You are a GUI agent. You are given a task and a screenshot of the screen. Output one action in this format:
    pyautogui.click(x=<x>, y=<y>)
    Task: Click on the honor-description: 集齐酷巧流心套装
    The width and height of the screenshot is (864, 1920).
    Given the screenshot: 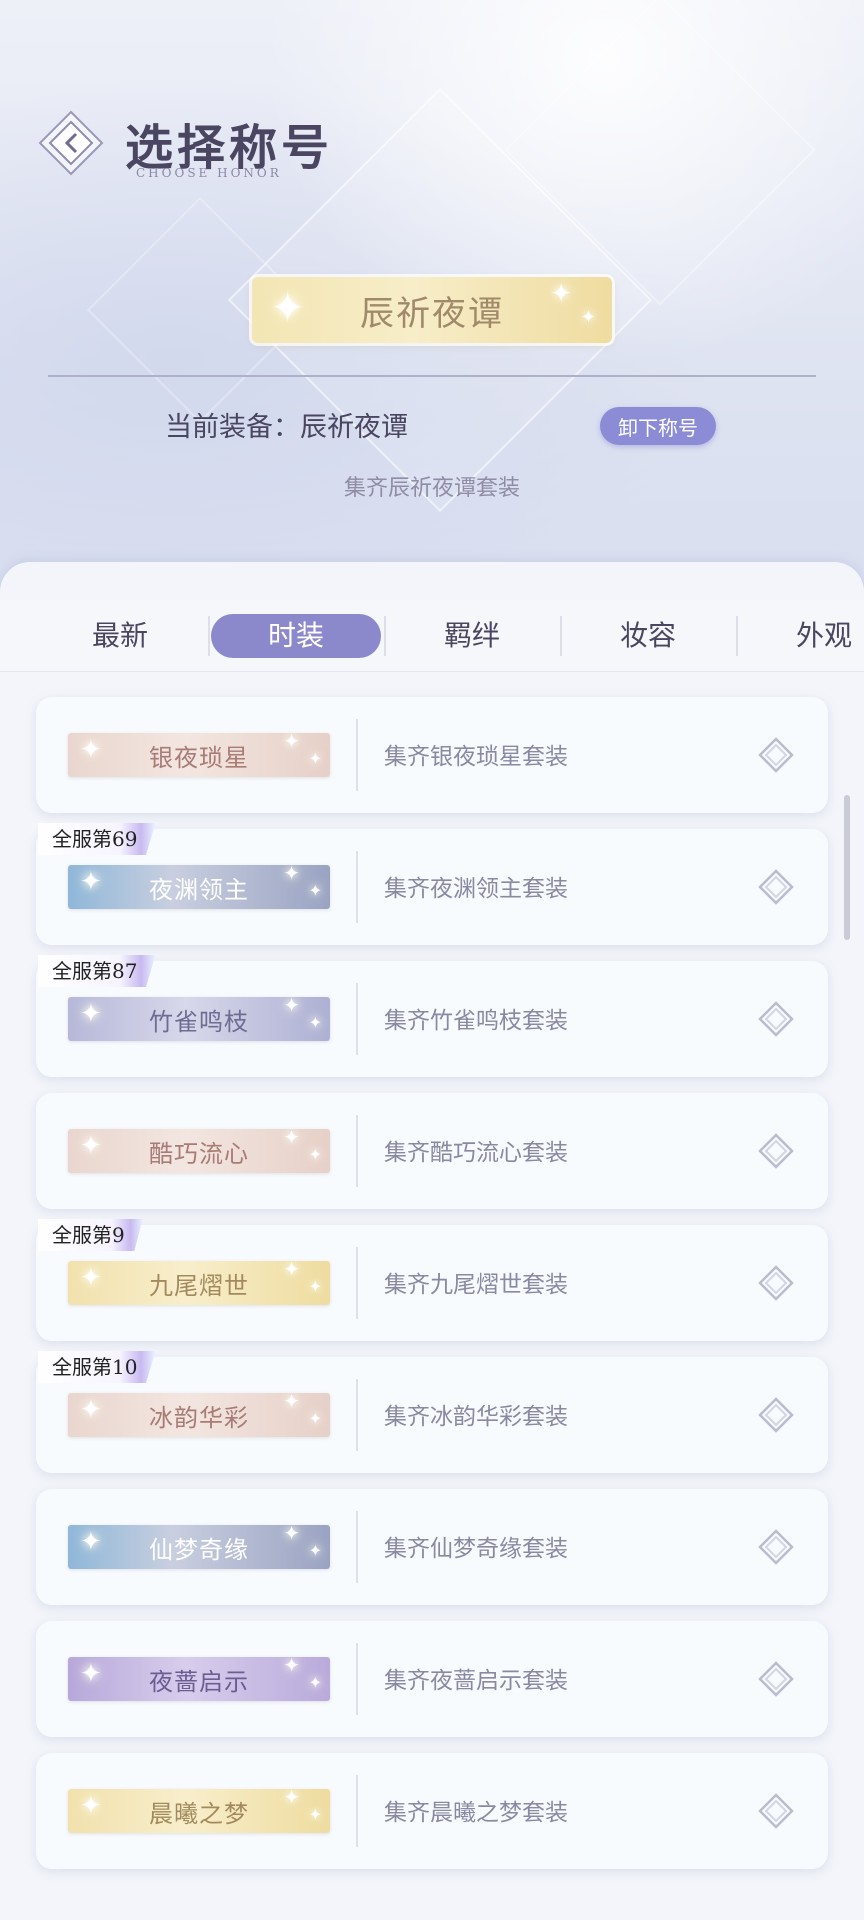 What is the action you would take?
    pyautogui.click(x=476, y=1153)
    